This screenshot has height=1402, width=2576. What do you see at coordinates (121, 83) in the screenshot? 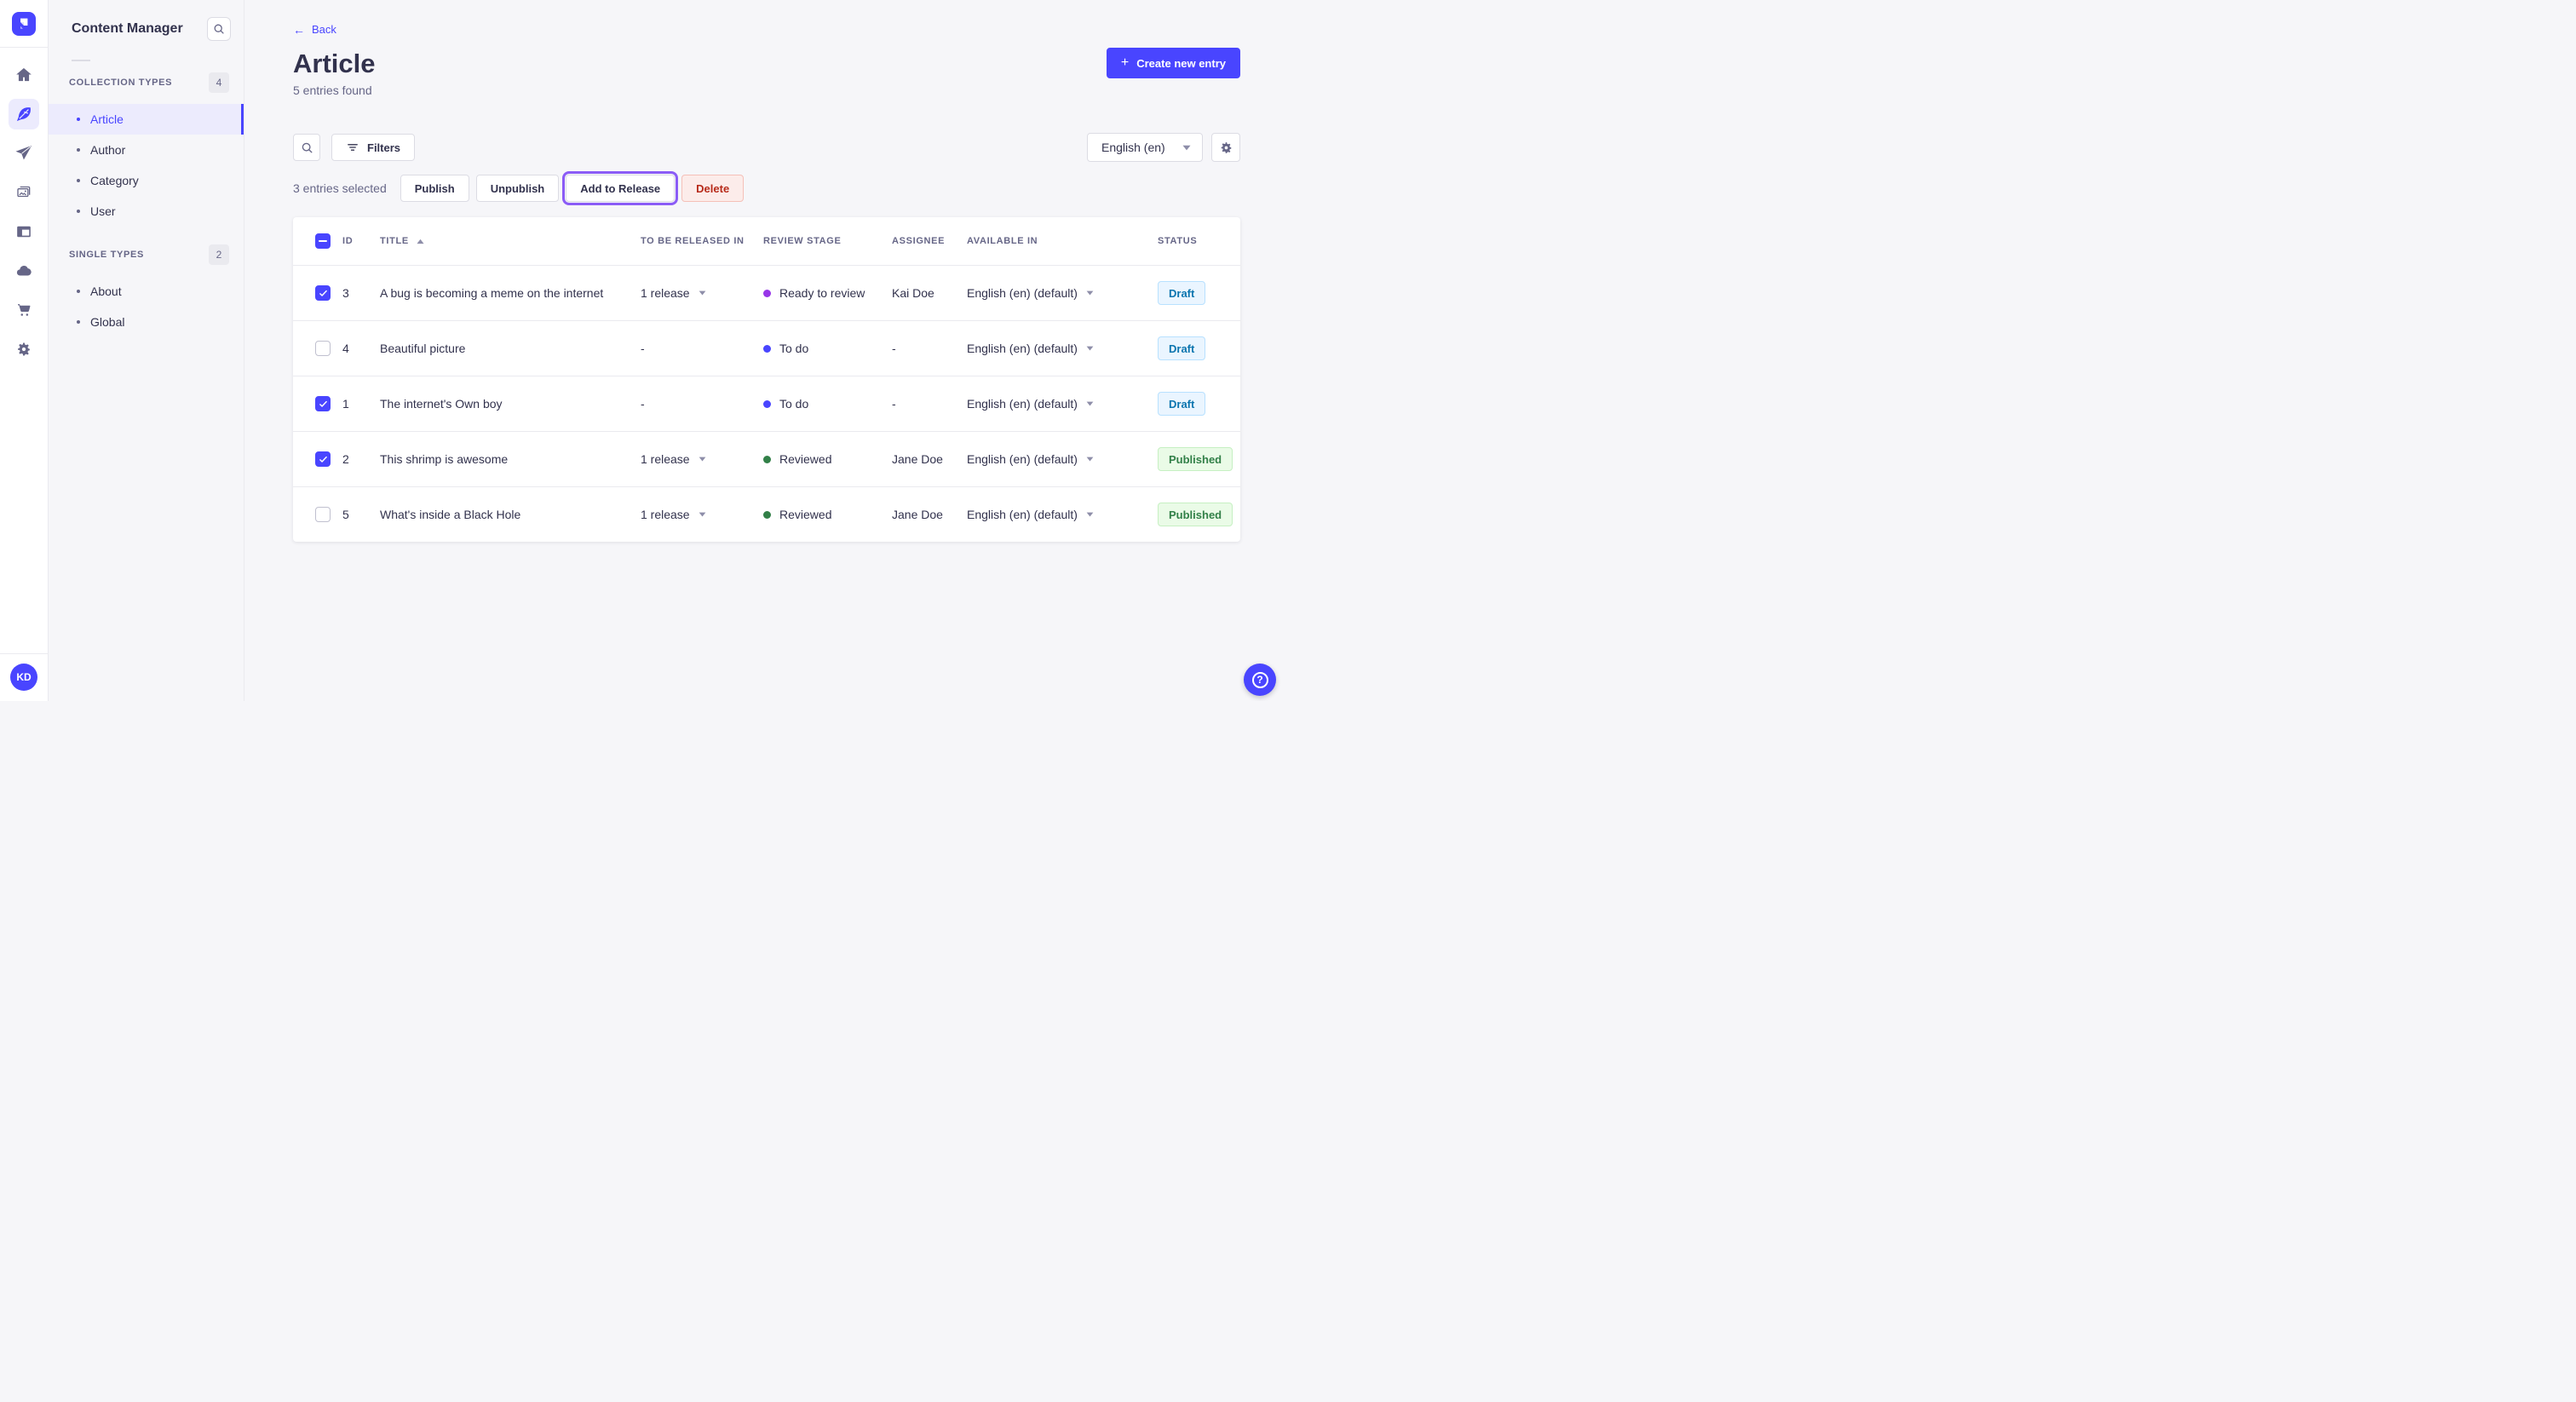
I see `section-label: COLLECTION TYPES` at bounding box center [121, 83].